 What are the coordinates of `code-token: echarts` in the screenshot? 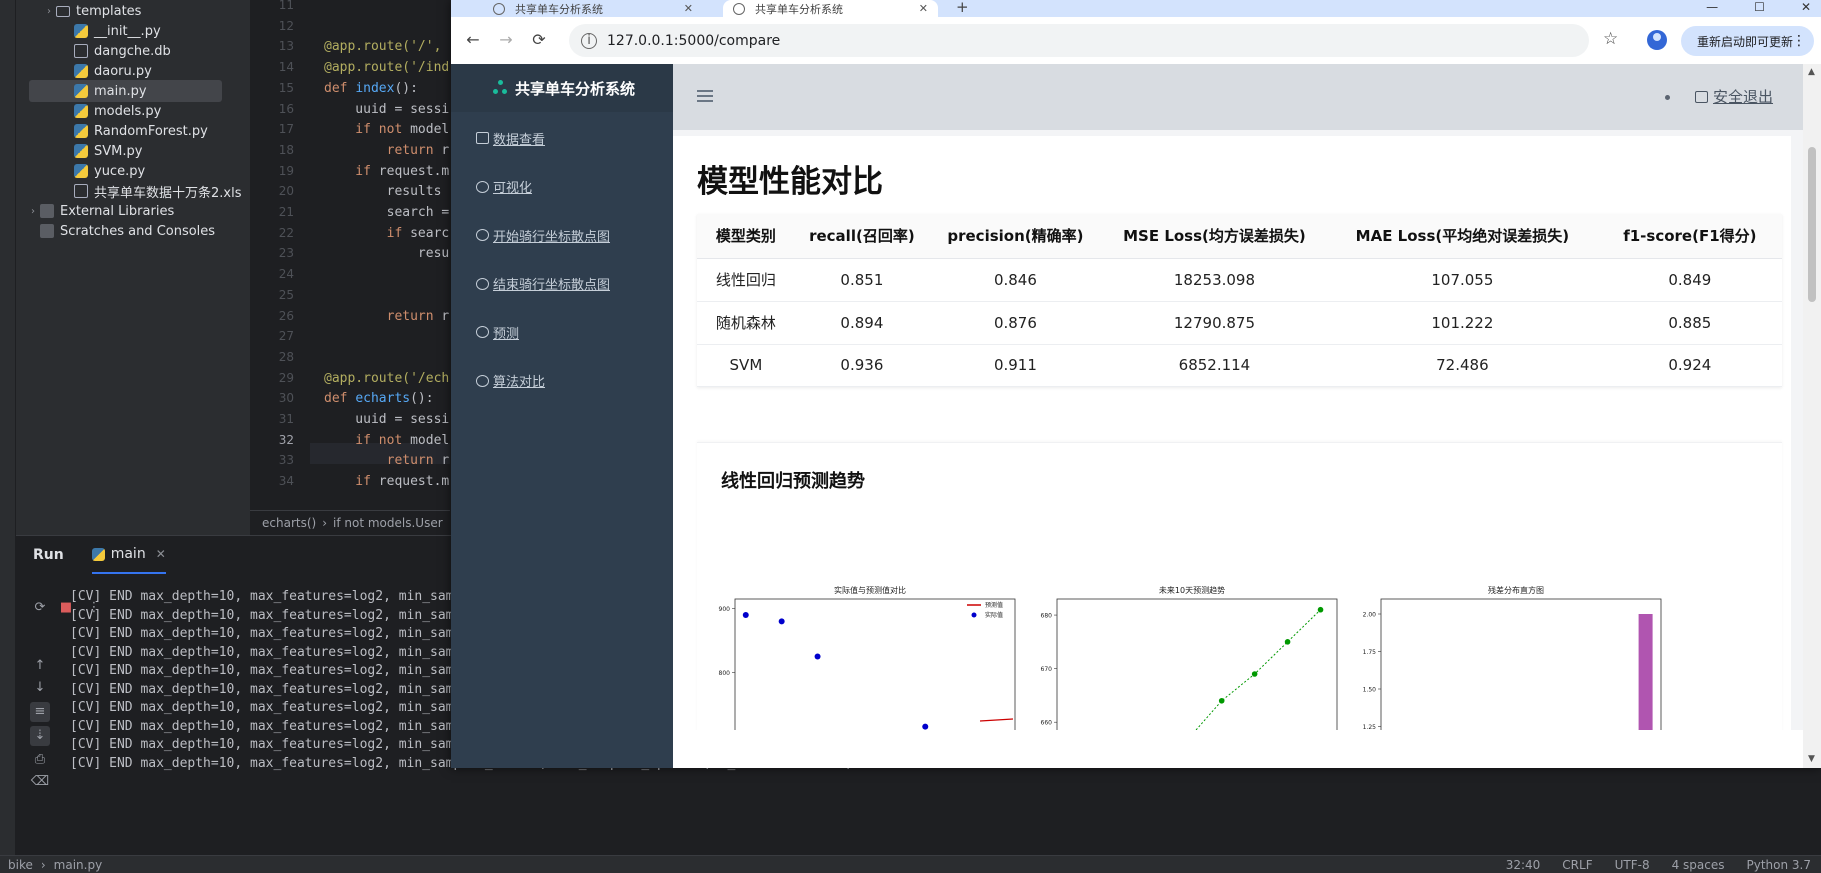 It's located at (383, 399).